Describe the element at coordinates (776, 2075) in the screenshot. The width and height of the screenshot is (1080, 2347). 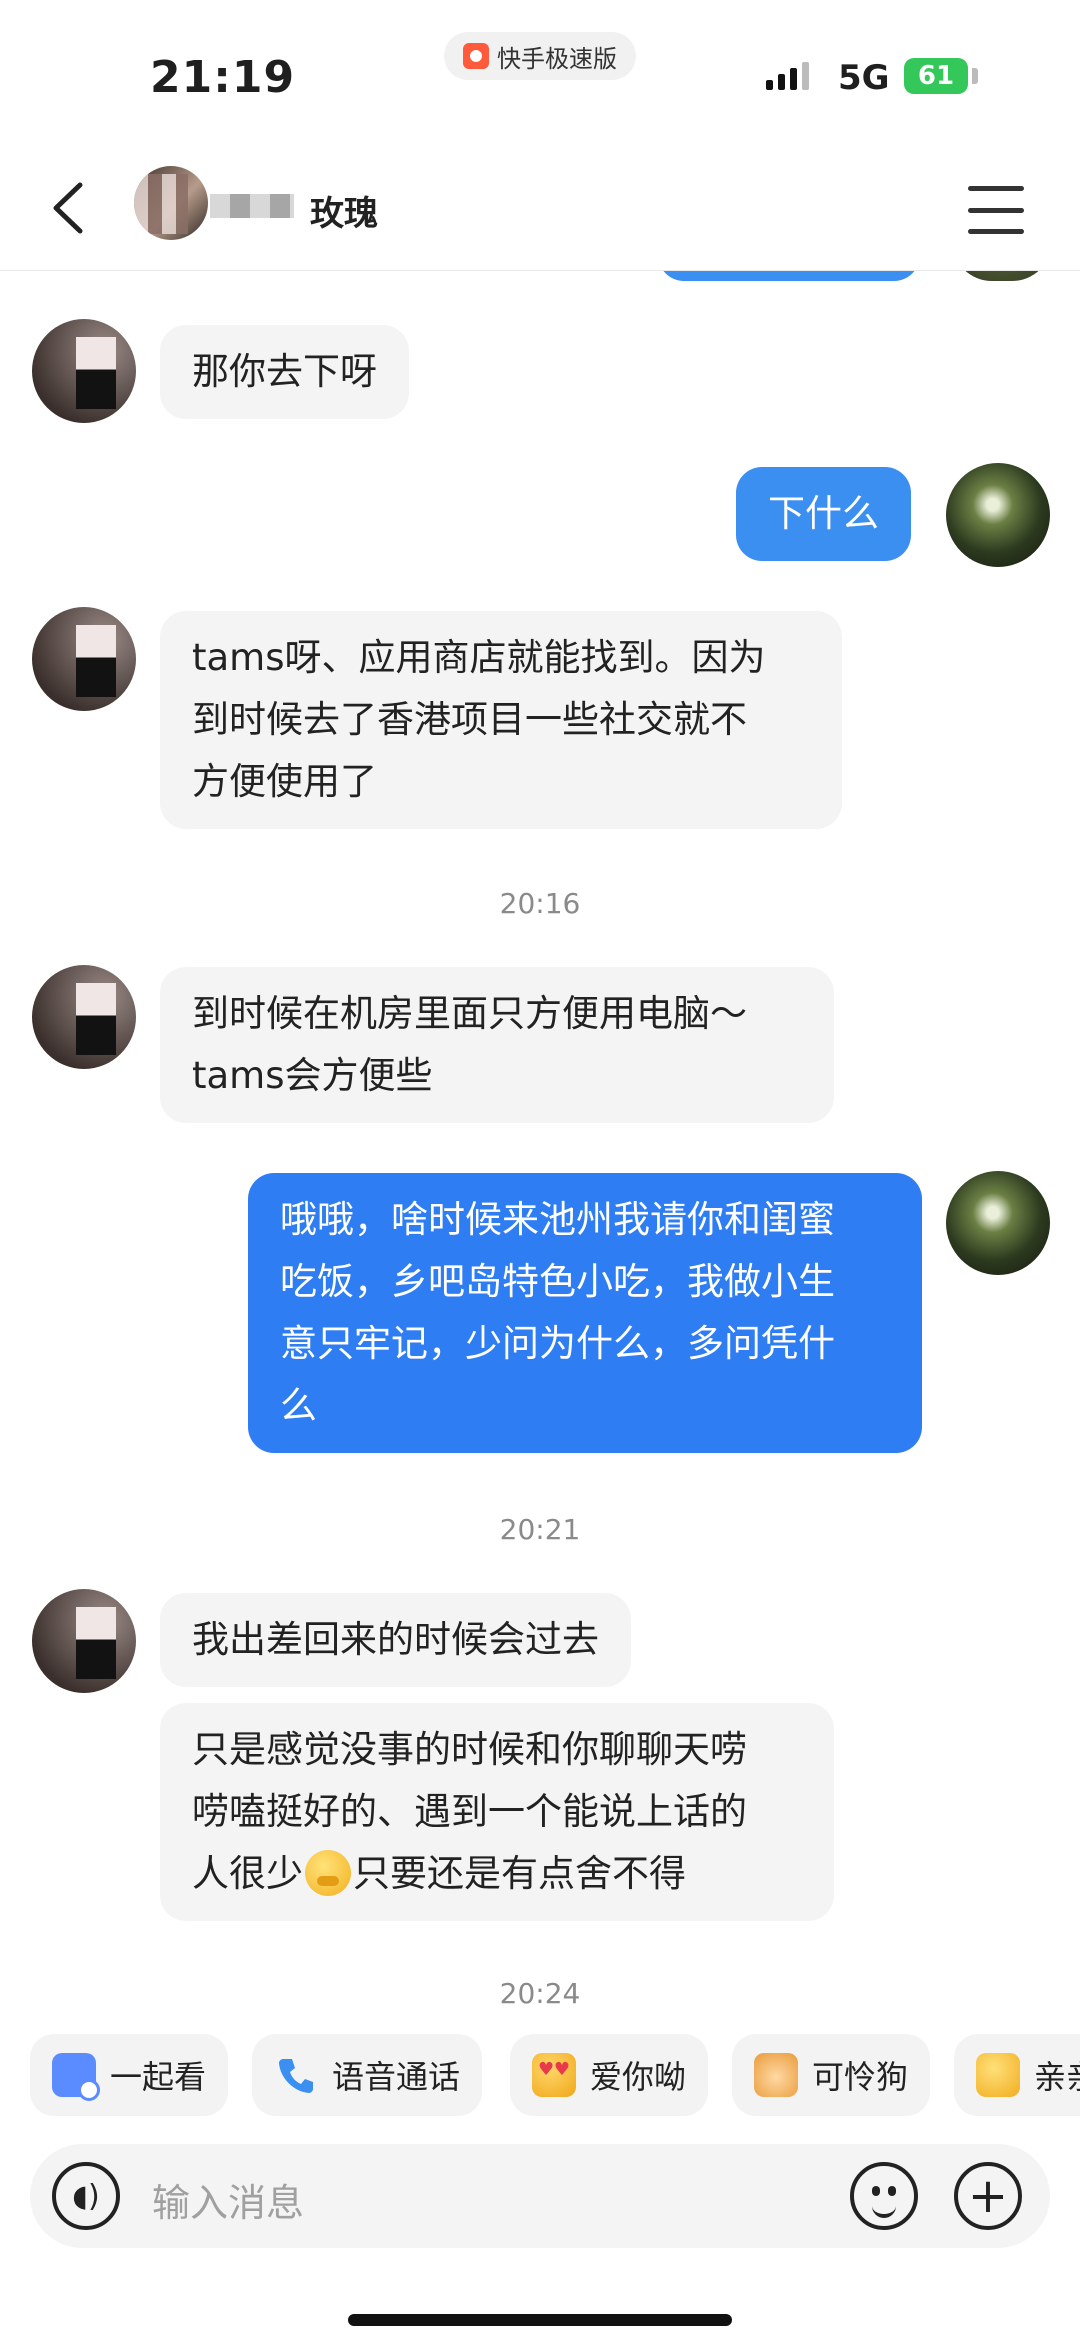
I see `pitiful-dog-icon` at that location.